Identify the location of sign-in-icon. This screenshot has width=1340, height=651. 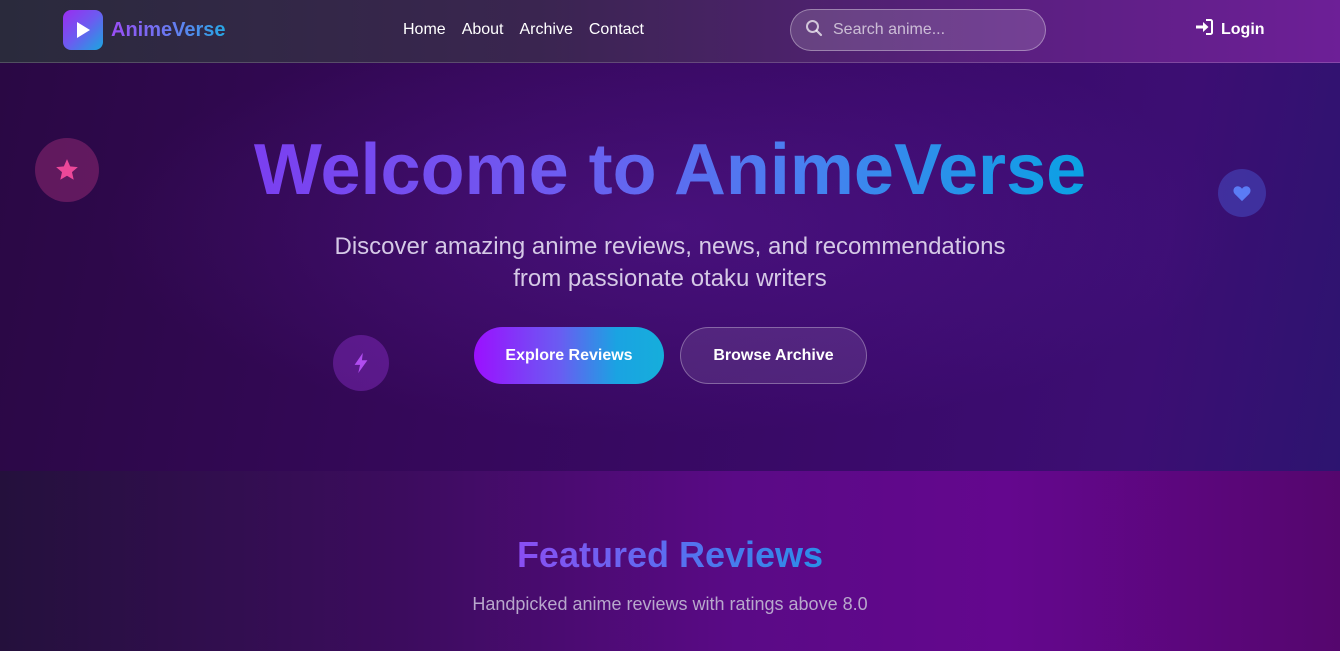
(1204, 29).